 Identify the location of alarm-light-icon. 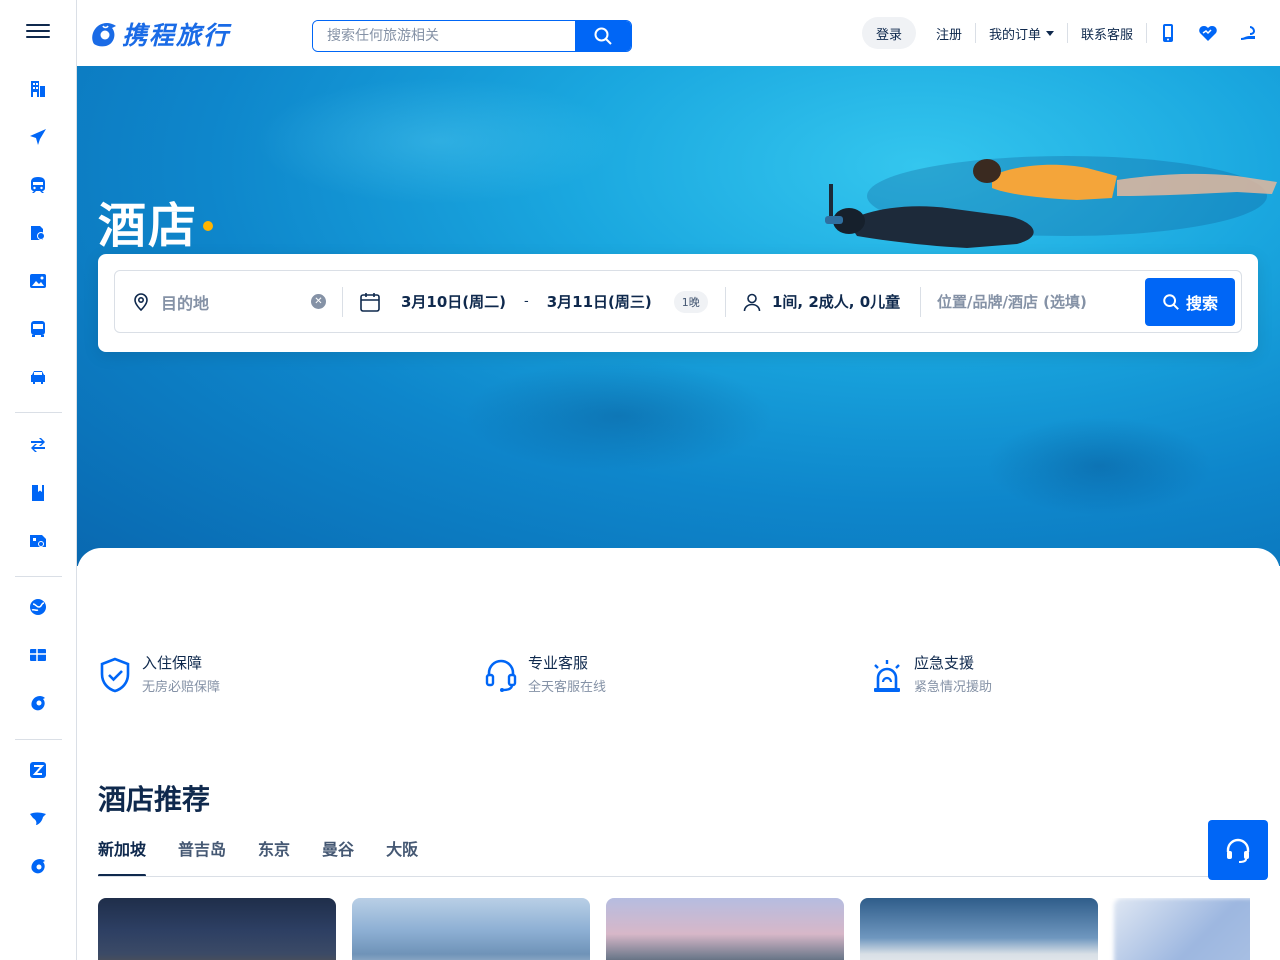
(887, 676).